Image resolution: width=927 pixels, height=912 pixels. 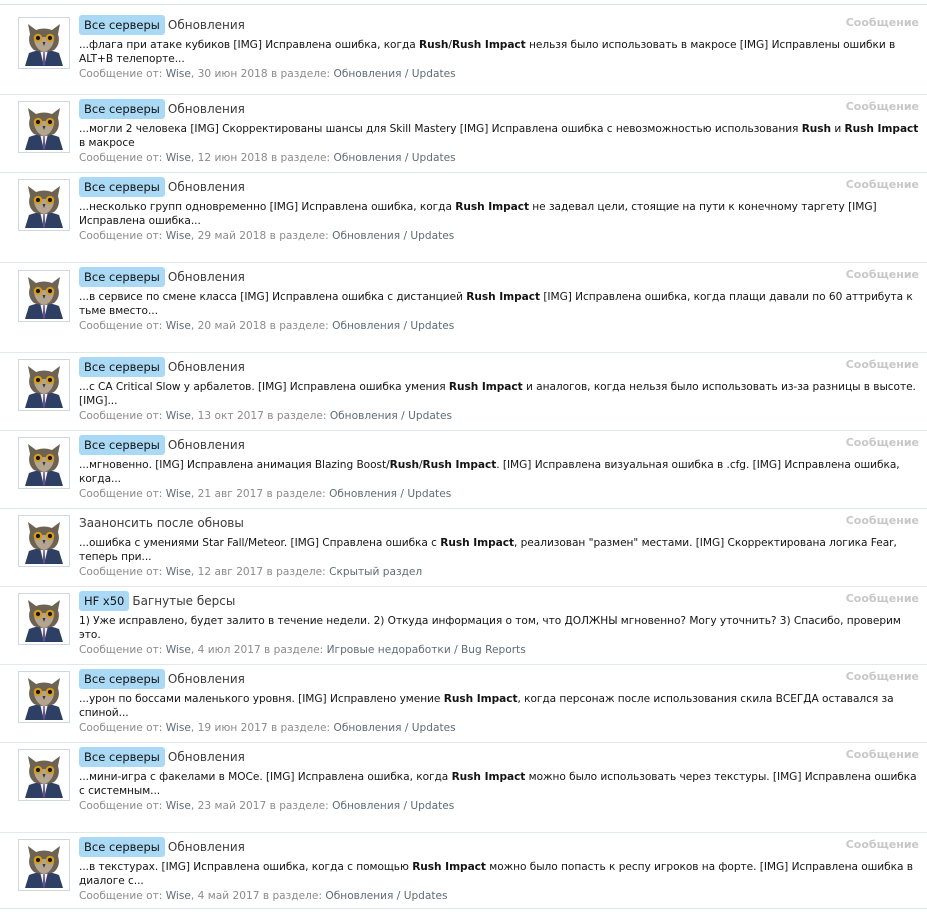 What do you see at coordinates (375, 572) in the screenshot?
I see `forum-link: Скрытый раздел` at bounding box center [375, 572].